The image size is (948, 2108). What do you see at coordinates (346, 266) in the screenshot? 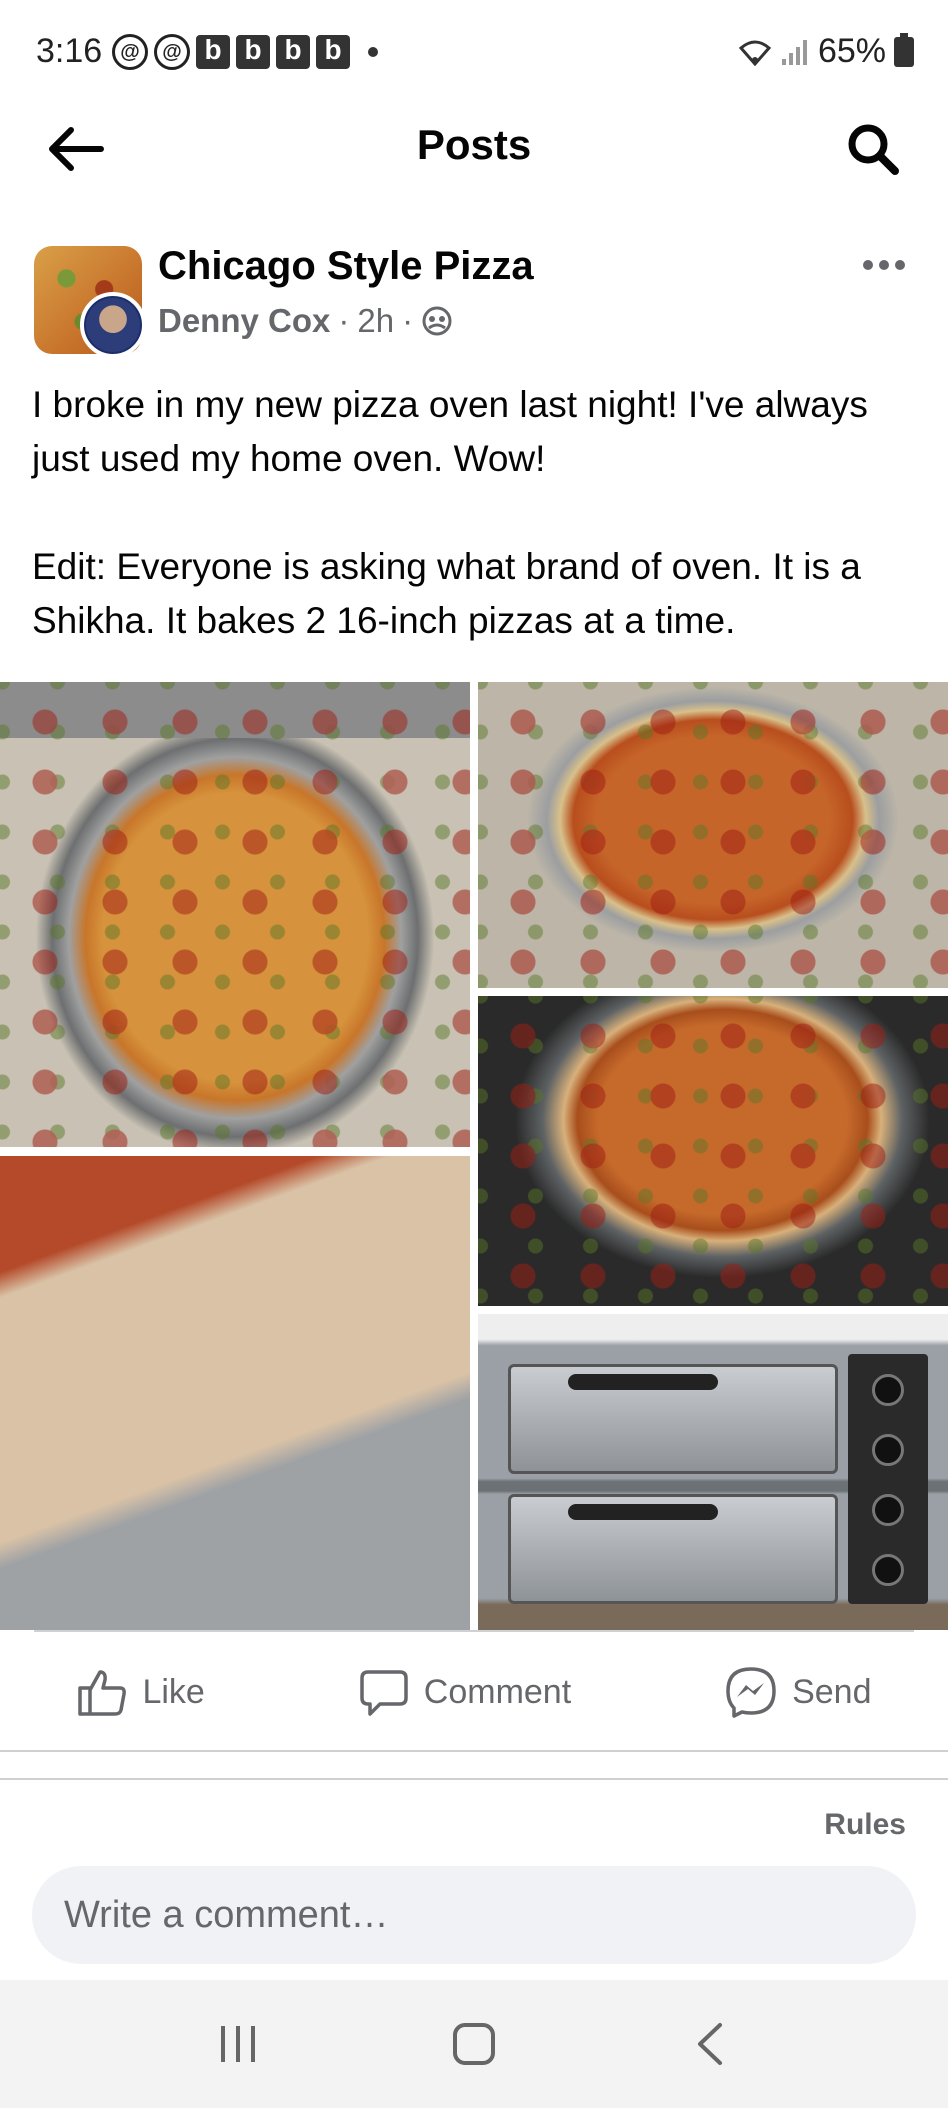
I see `group-name: Chicago Style Pizza` at bounding box center [346, 266].